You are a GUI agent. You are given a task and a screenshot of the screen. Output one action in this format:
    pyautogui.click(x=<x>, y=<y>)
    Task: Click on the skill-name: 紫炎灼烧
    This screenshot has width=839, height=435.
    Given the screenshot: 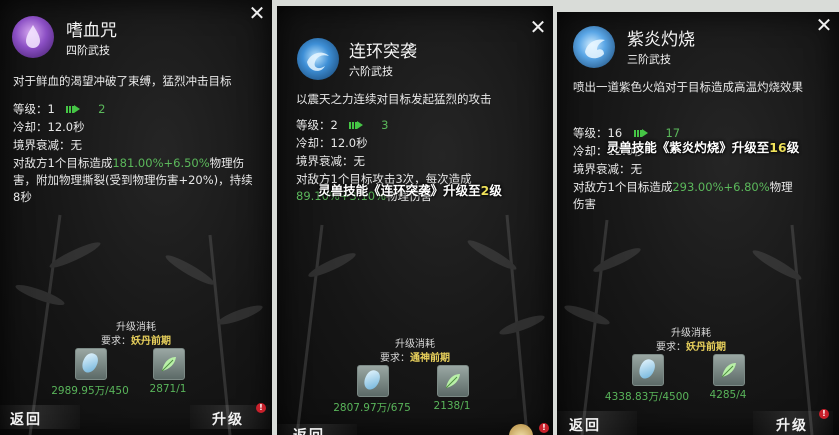 What is the action you would take?
    pyautogui.click(x=661, y=40)
    